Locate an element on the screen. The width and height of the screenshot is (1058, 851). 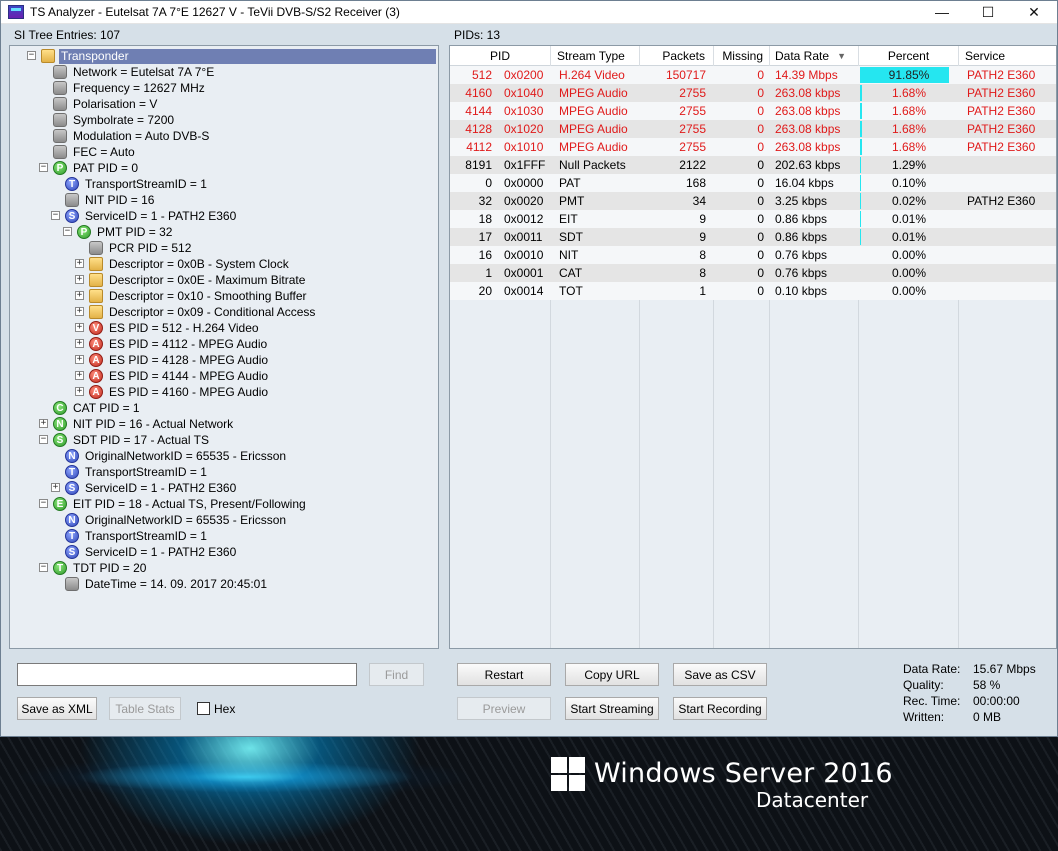
tree-node: S SDT PID = 17 - Actual TS is located at coordinates (132, 440).